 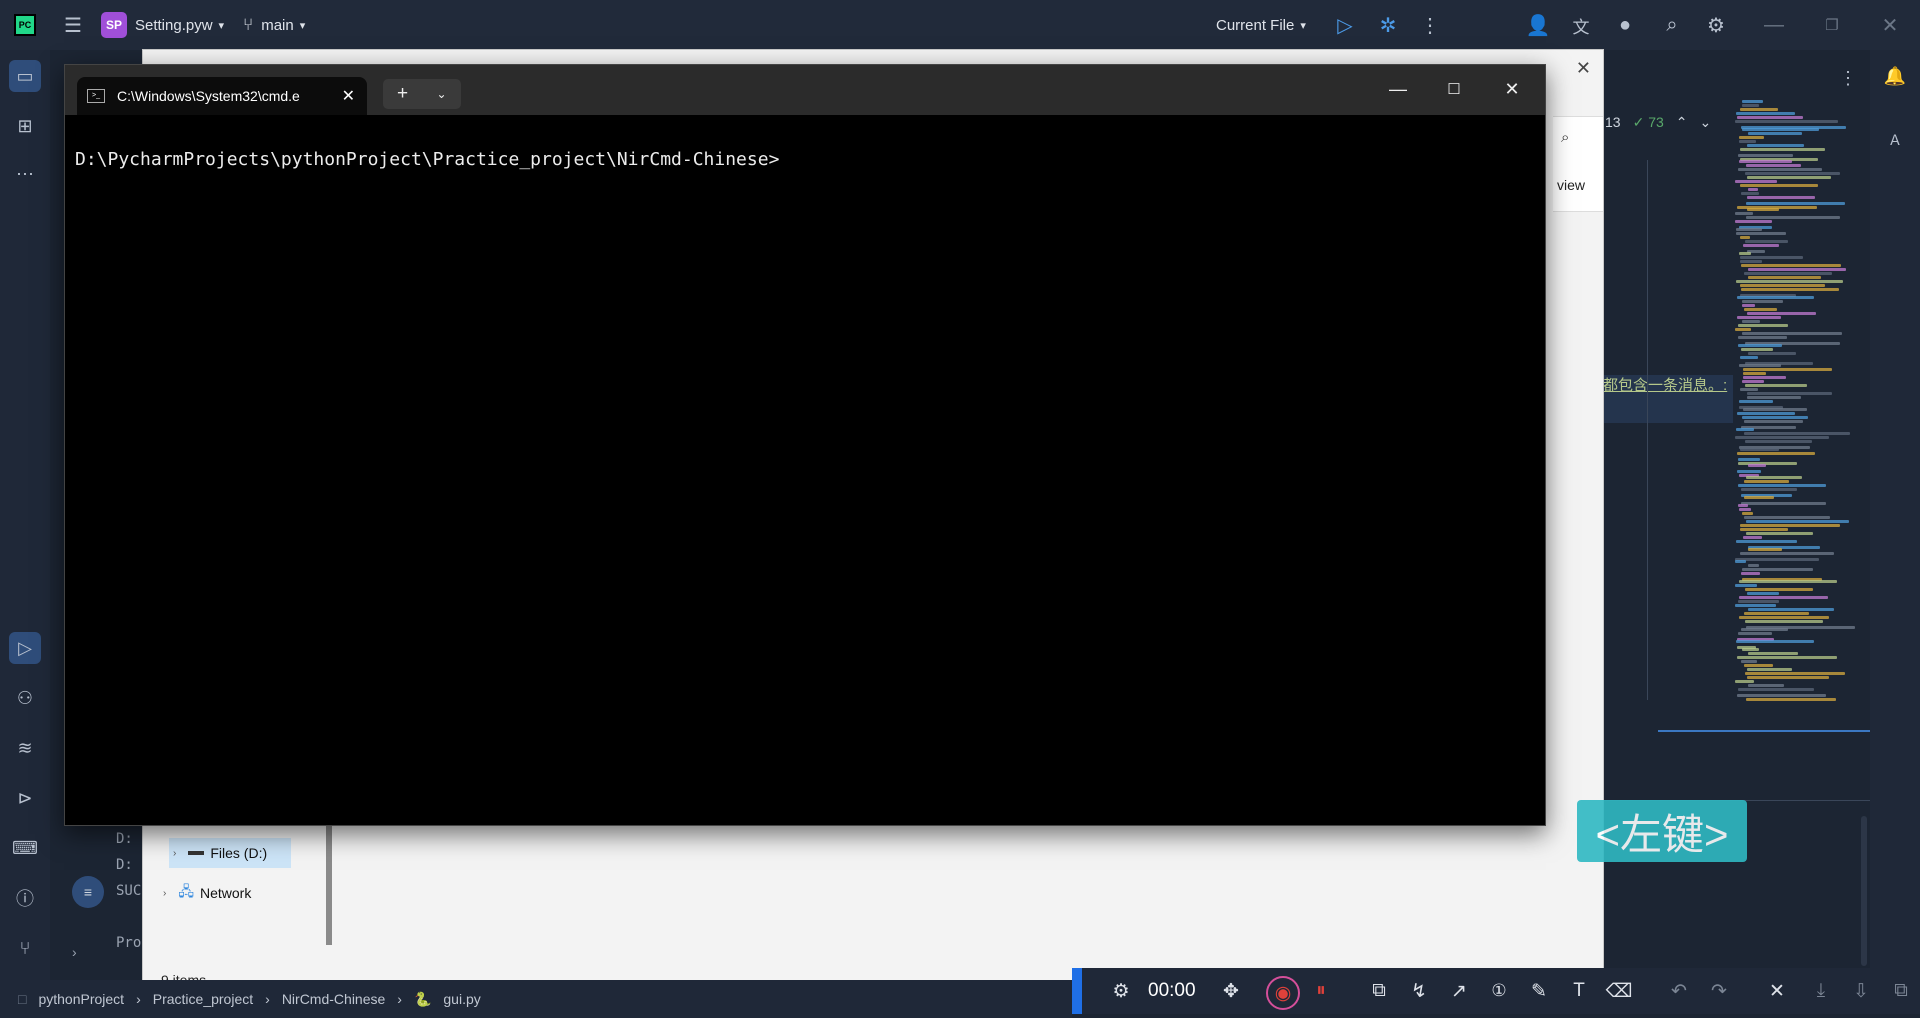 I want to click on arrow-icon: ↗, so click(x=1459, y=991).